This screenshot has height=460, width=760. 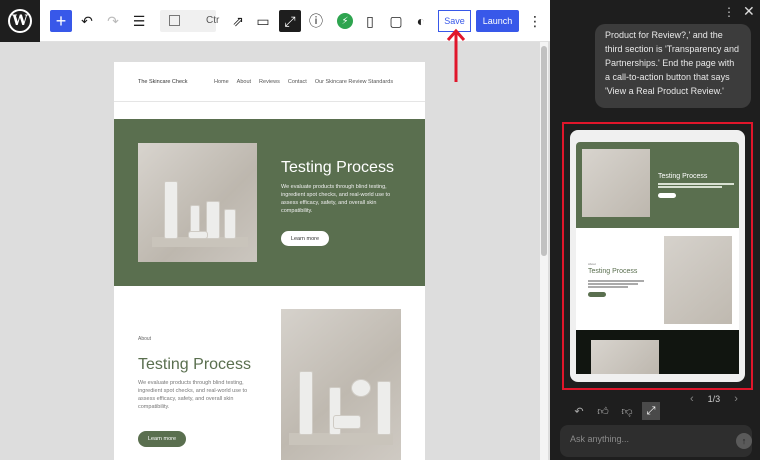 I want to click on undo-icon: ↶, so click(x=87, y=21).